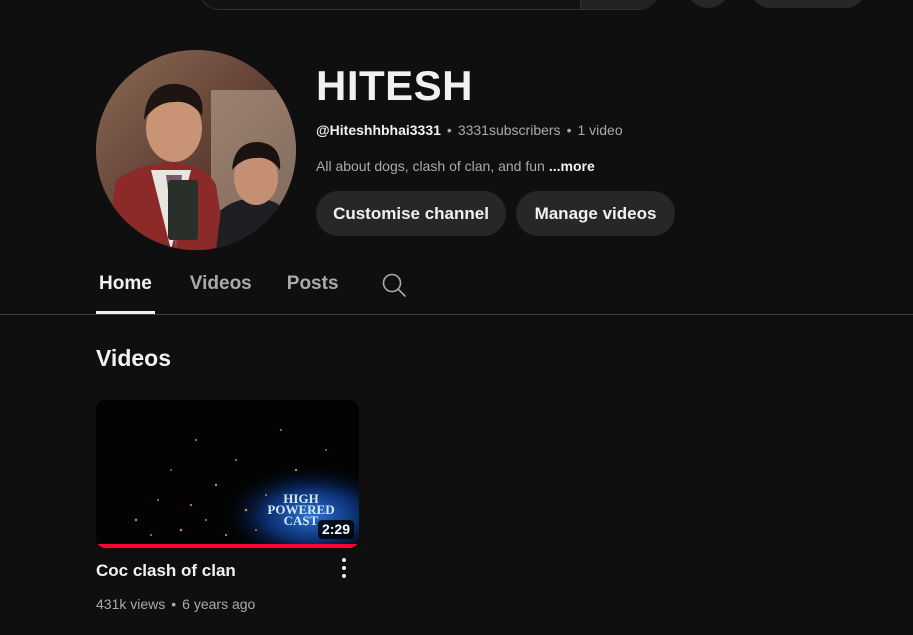  I want to click on video-count: 1 video, so click(600, 130).